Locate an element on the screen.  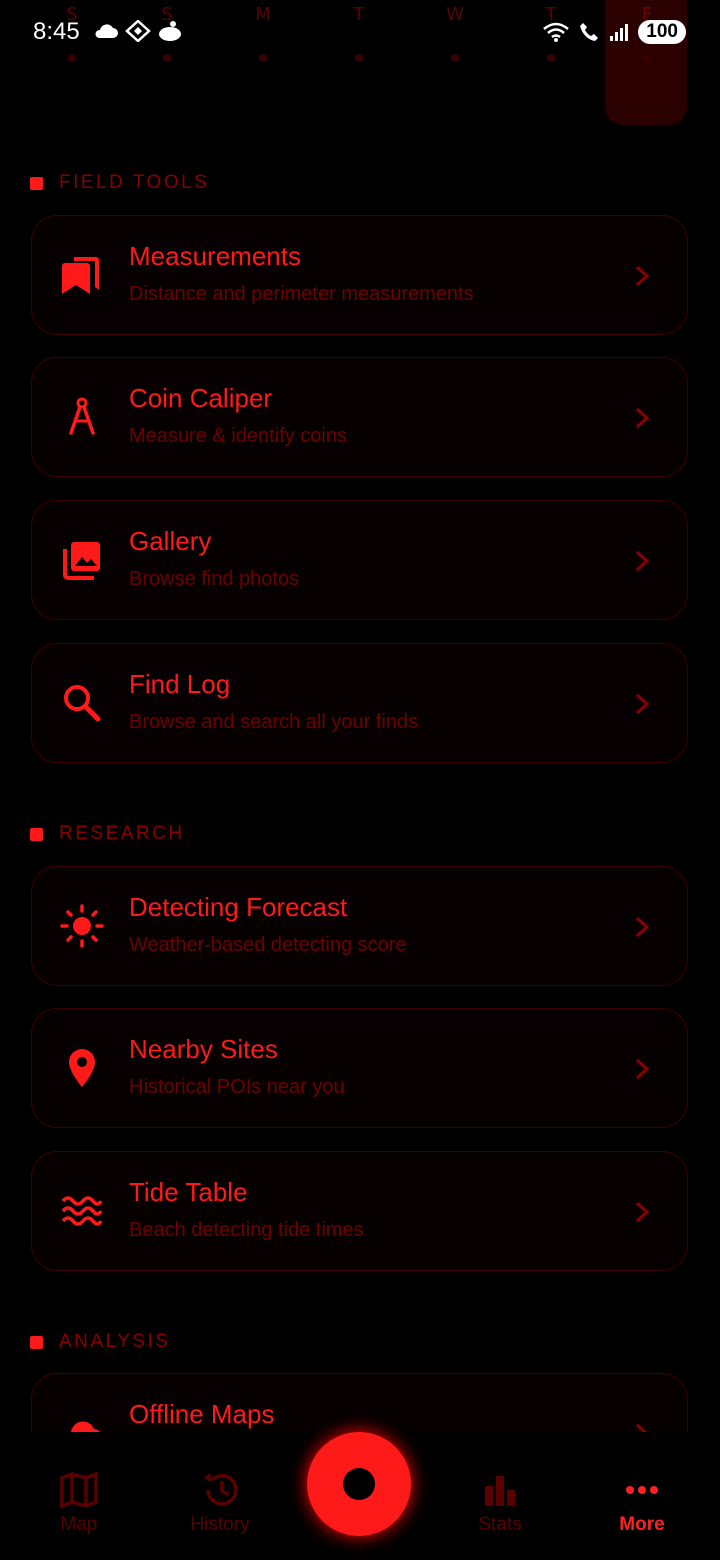
location-pin-icon is located at coordinates (82, 1068).